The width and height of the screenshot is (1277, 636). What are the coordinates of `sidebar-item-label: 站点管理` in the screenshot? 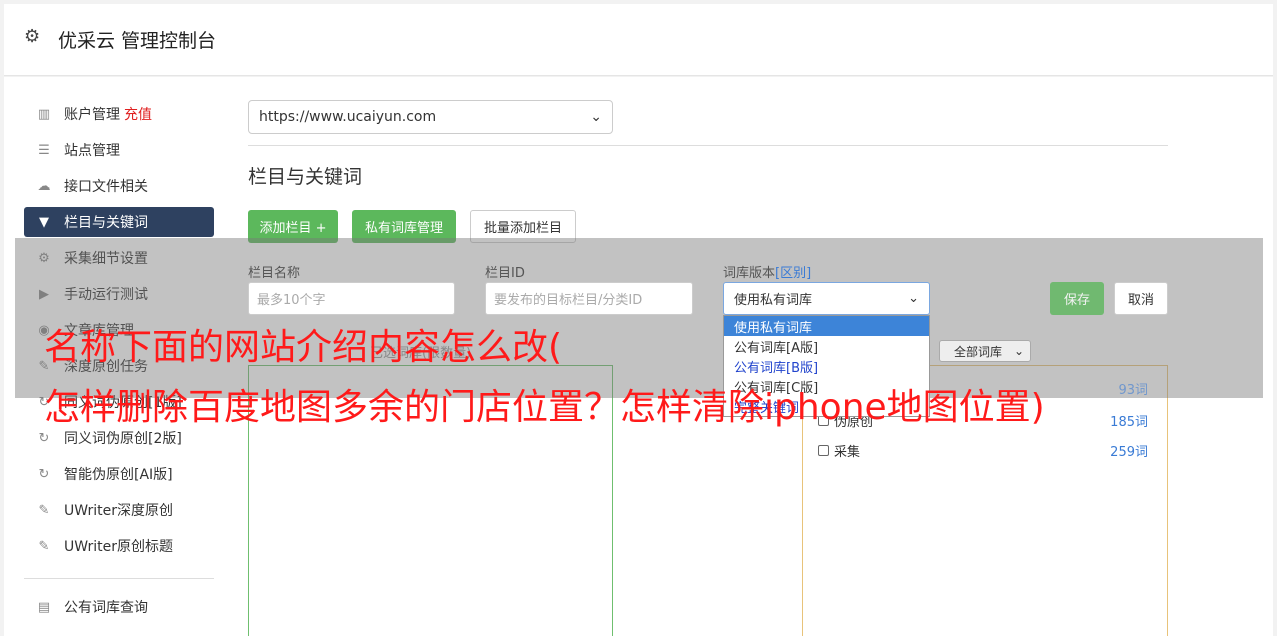 It's located at (92, 151).